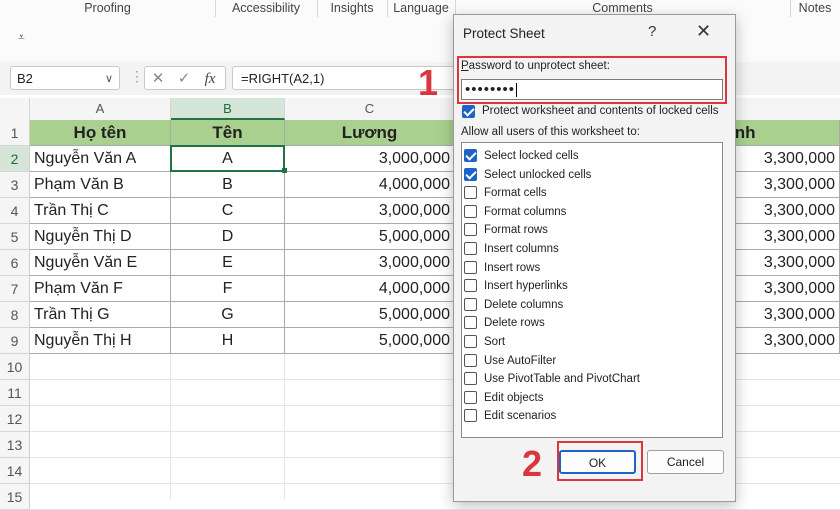 This screenshot has height=510, width=840. Describe the element at coordinates (520, 416) in the screenshot. I see `permission-label: Edit scenarios` at that location.